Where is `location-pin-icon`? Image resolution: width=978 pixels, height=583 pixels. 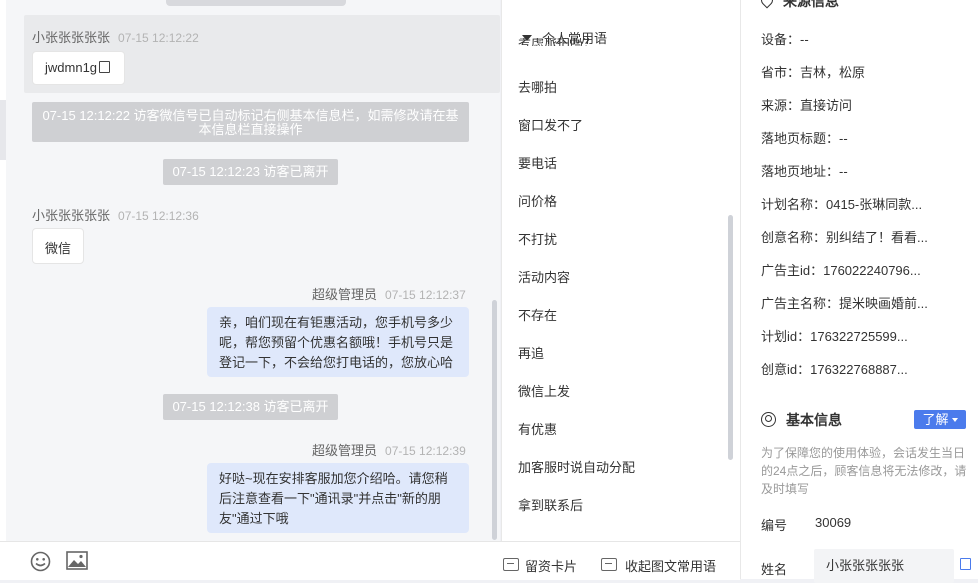 location-pin-icon is located at coordinates (767, 4).